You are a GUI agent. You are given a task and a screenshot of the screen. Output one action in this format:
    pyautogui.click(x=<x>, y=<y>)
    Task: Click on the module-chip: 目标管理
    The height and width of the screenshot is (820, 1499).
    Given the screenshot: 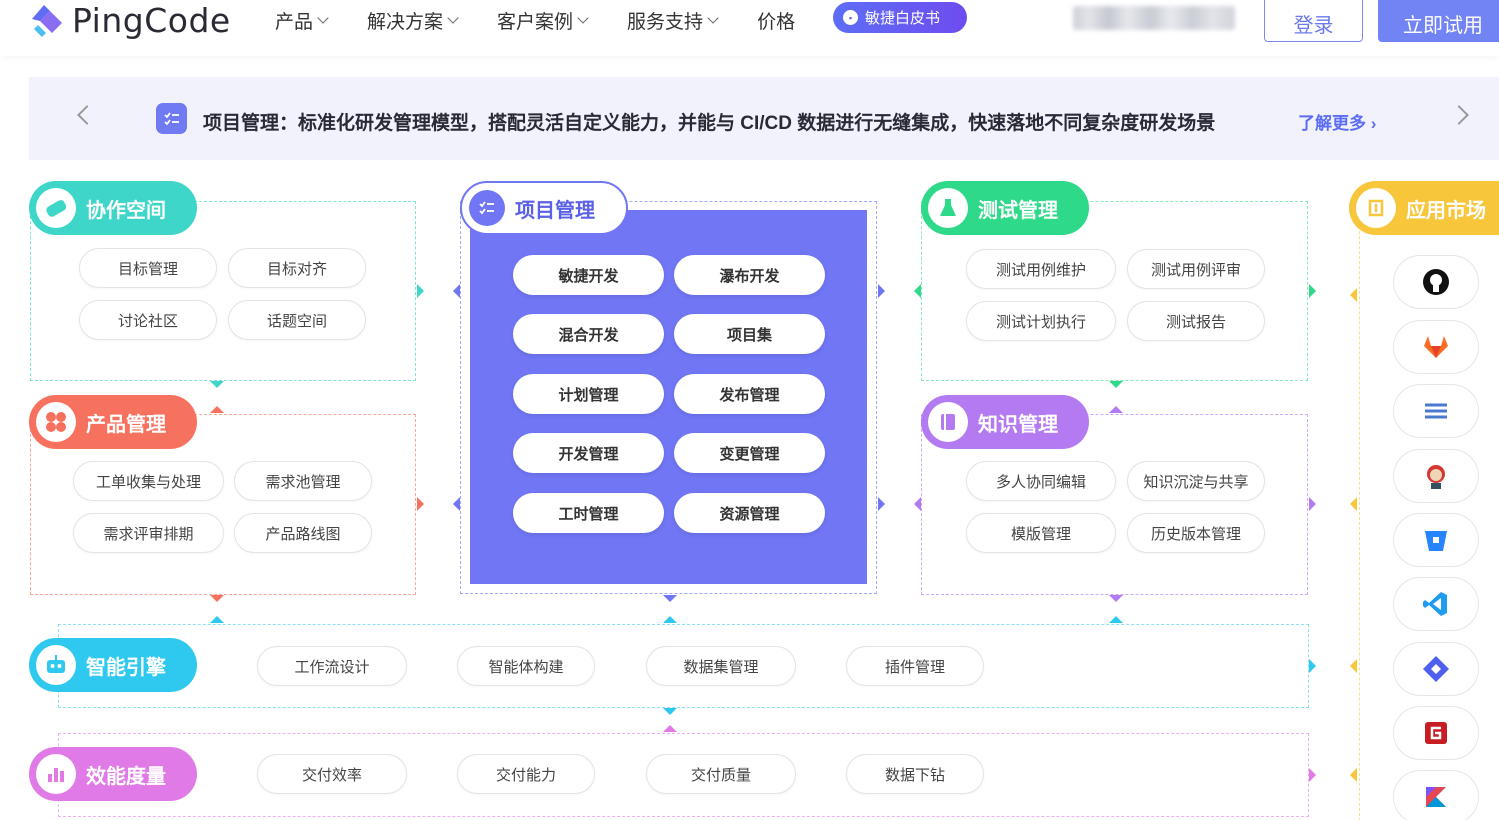 What is the action you would take?
    pyautogui.click(x=148, y=268)
    